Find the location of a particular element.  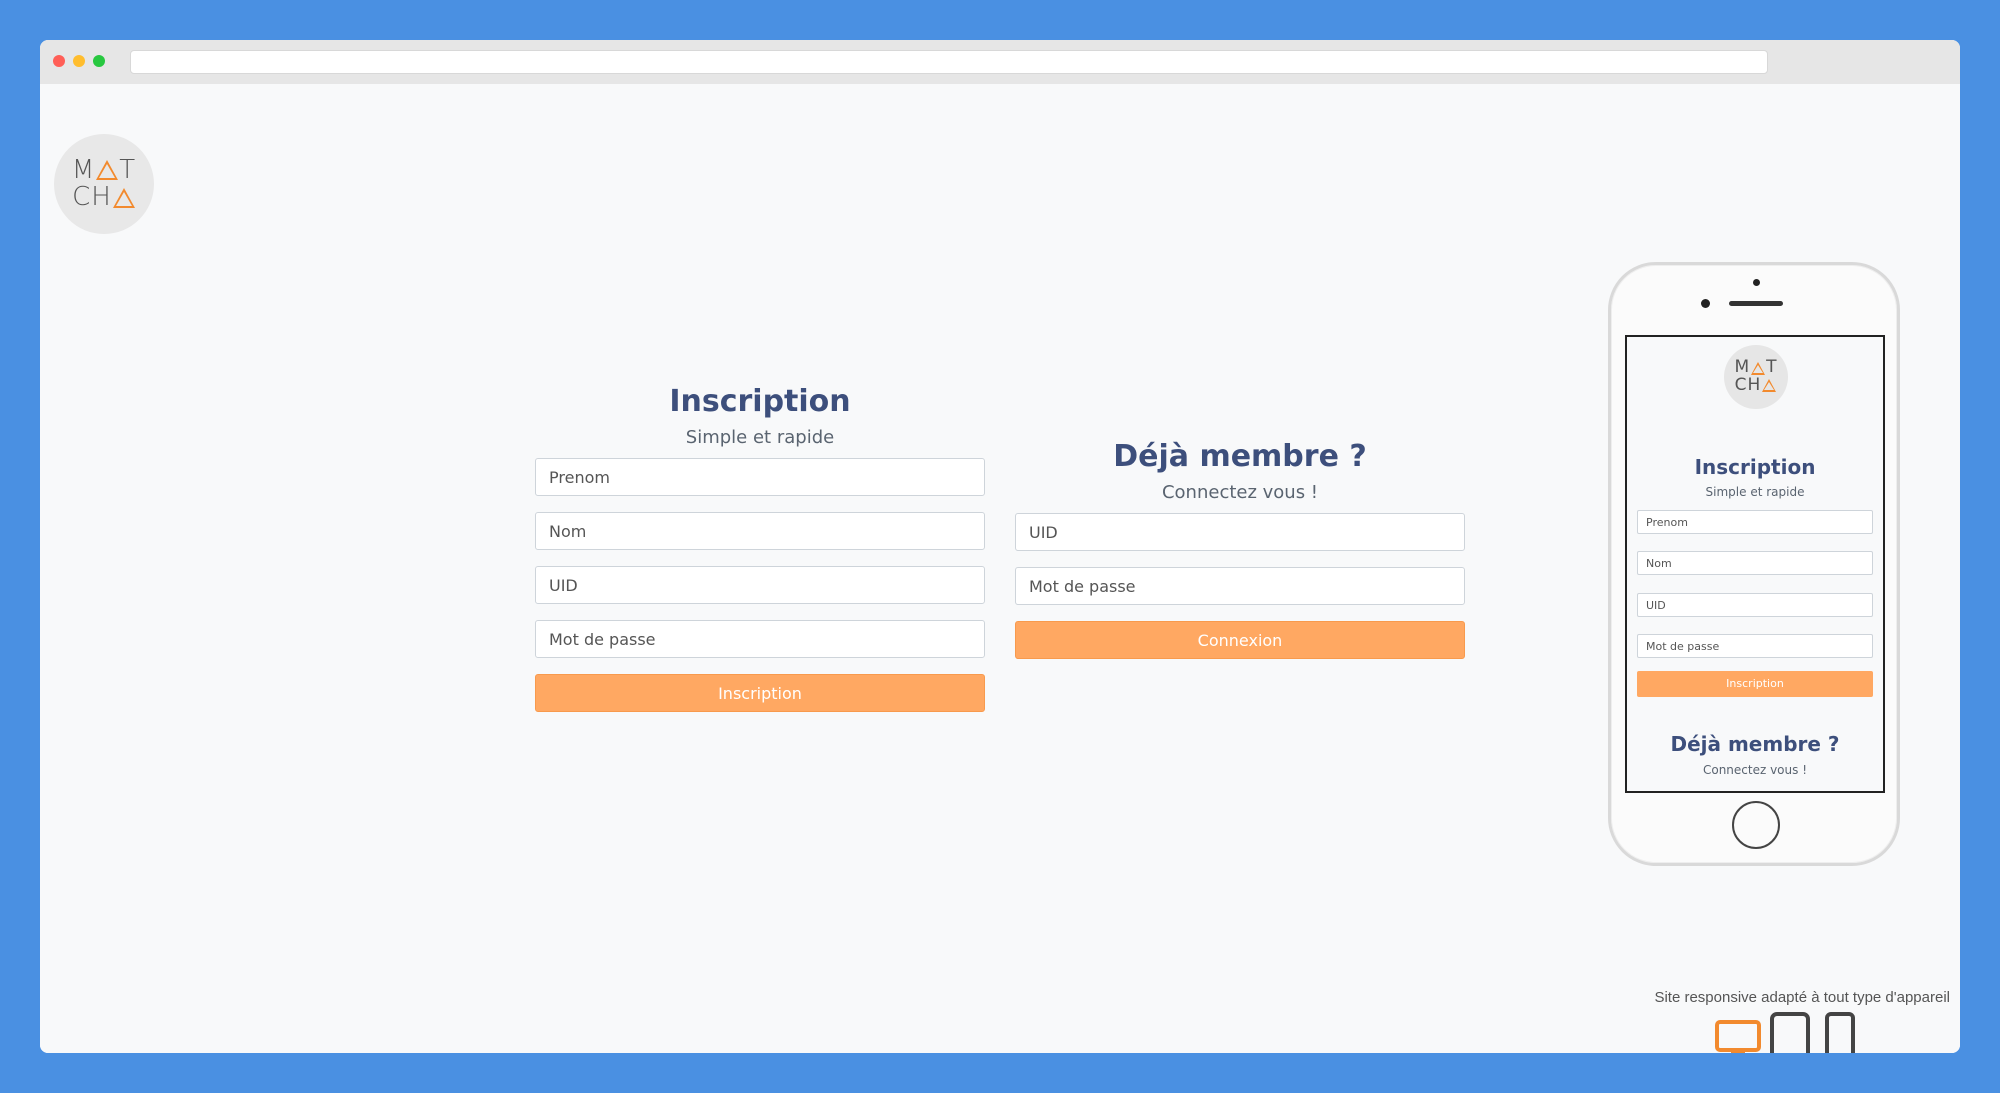

login-form: Déjà membre ? Connectez vous ! Connexion is located at coordinates (1240, 549).